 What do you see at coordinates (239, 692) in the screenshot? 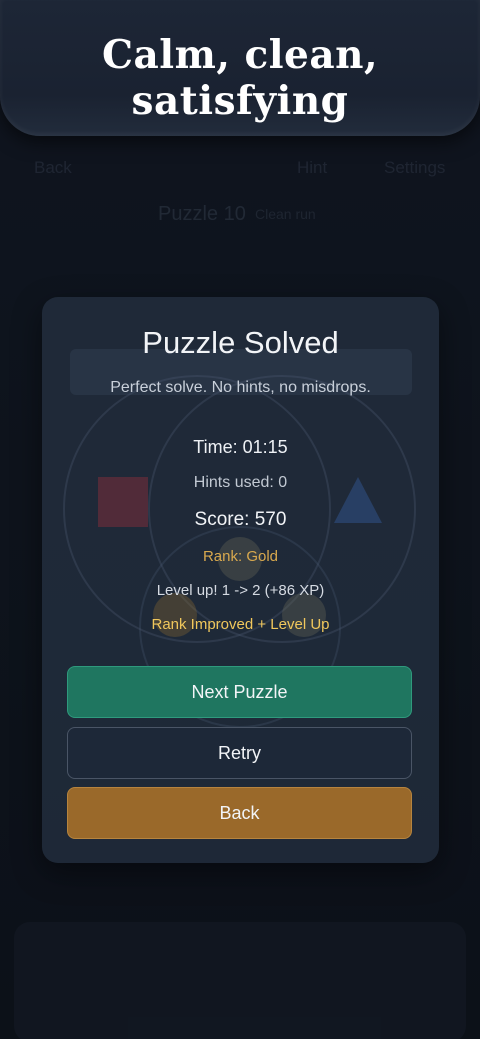
I see `next-puzzle-button: Next Puzzle` at bounding box center [239, 692].